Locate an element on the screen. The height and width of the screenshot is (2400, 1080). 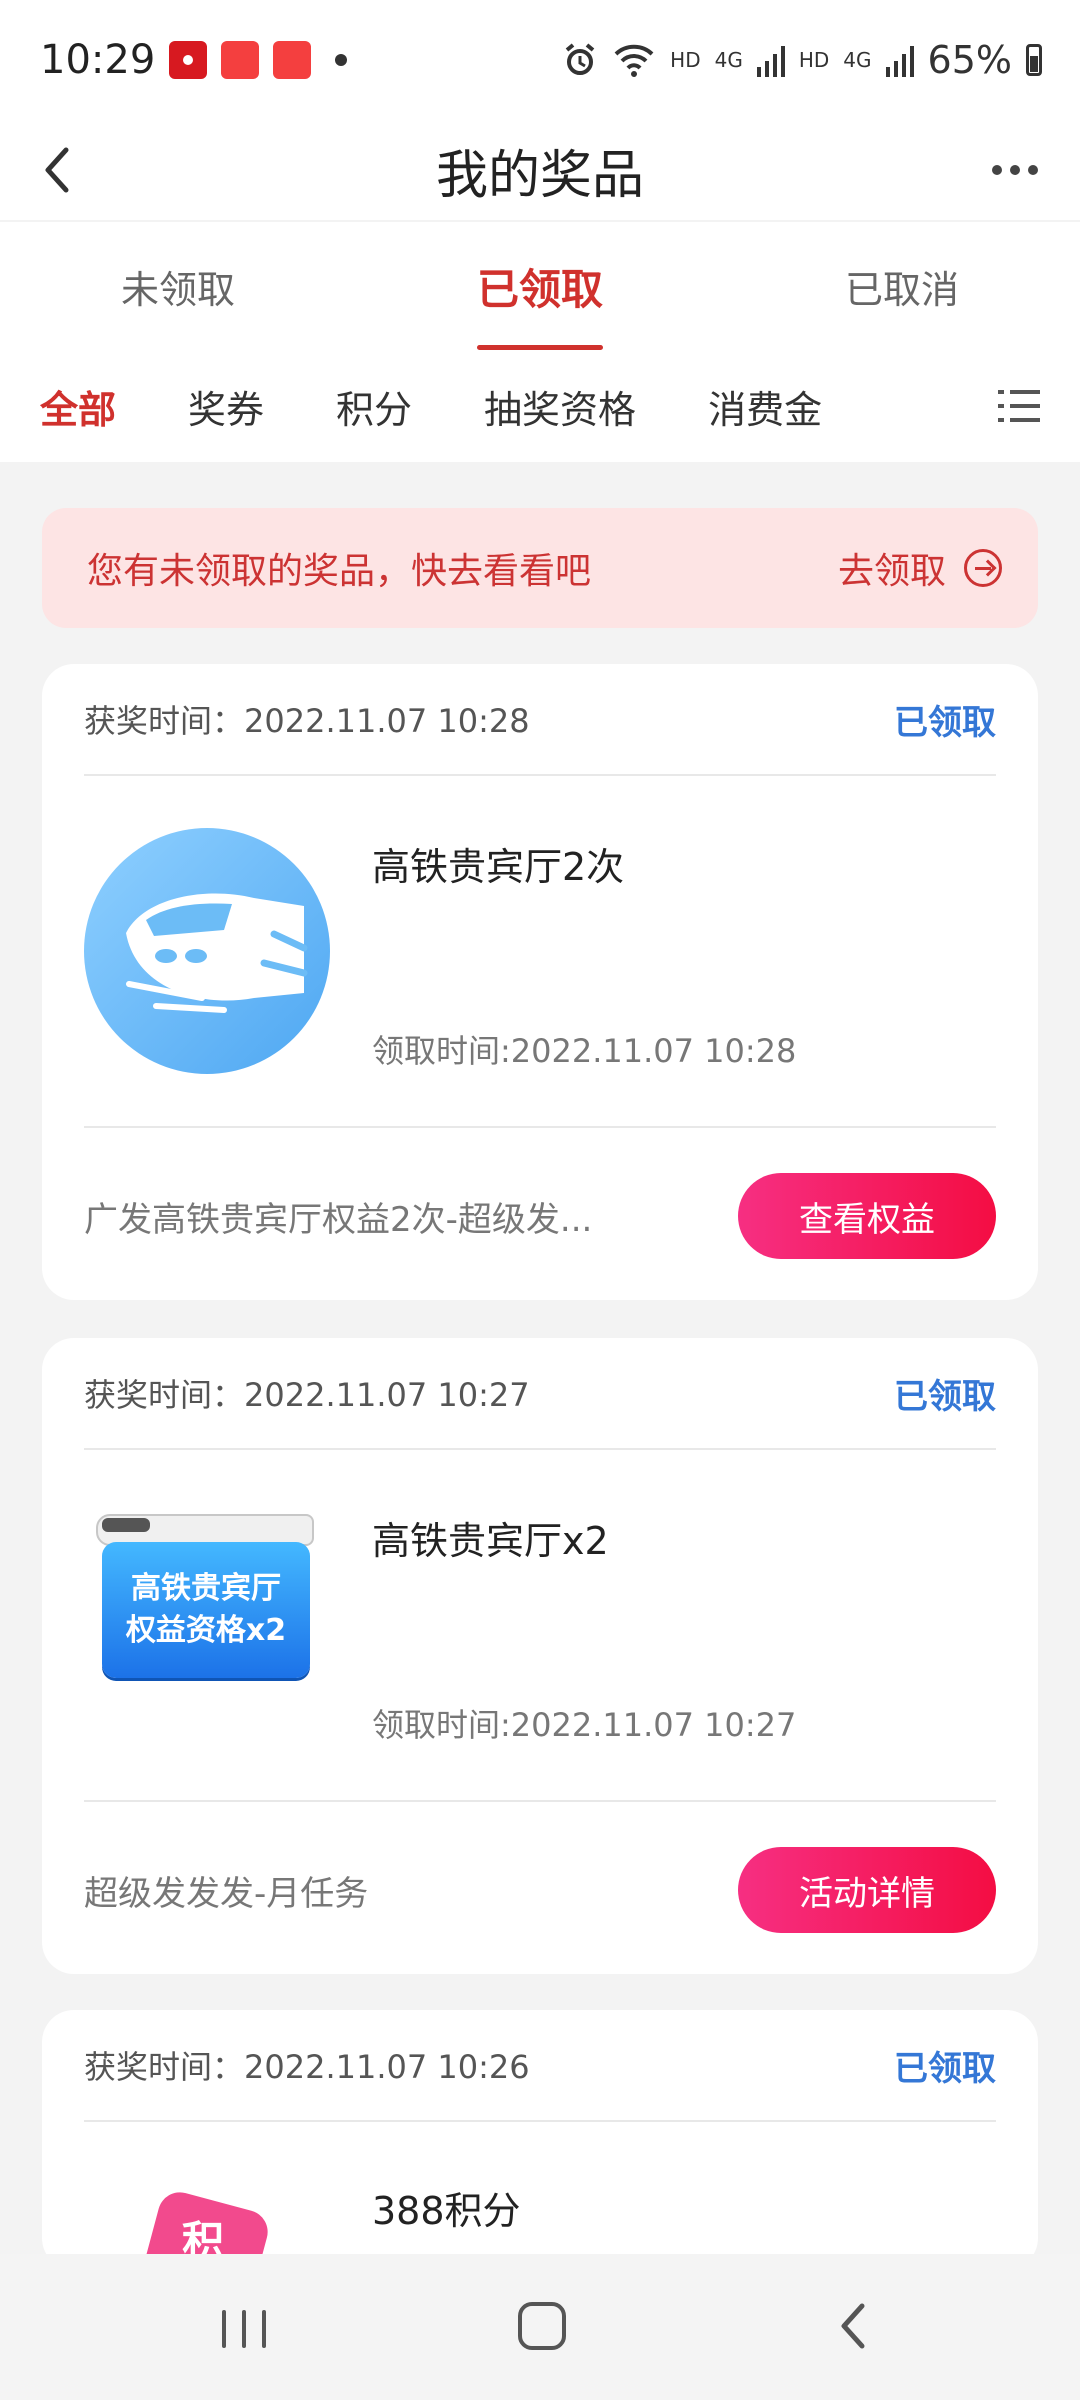
award-time: 获奖时间：2022.11.07 10:28 is located at coordinates (307, 721).